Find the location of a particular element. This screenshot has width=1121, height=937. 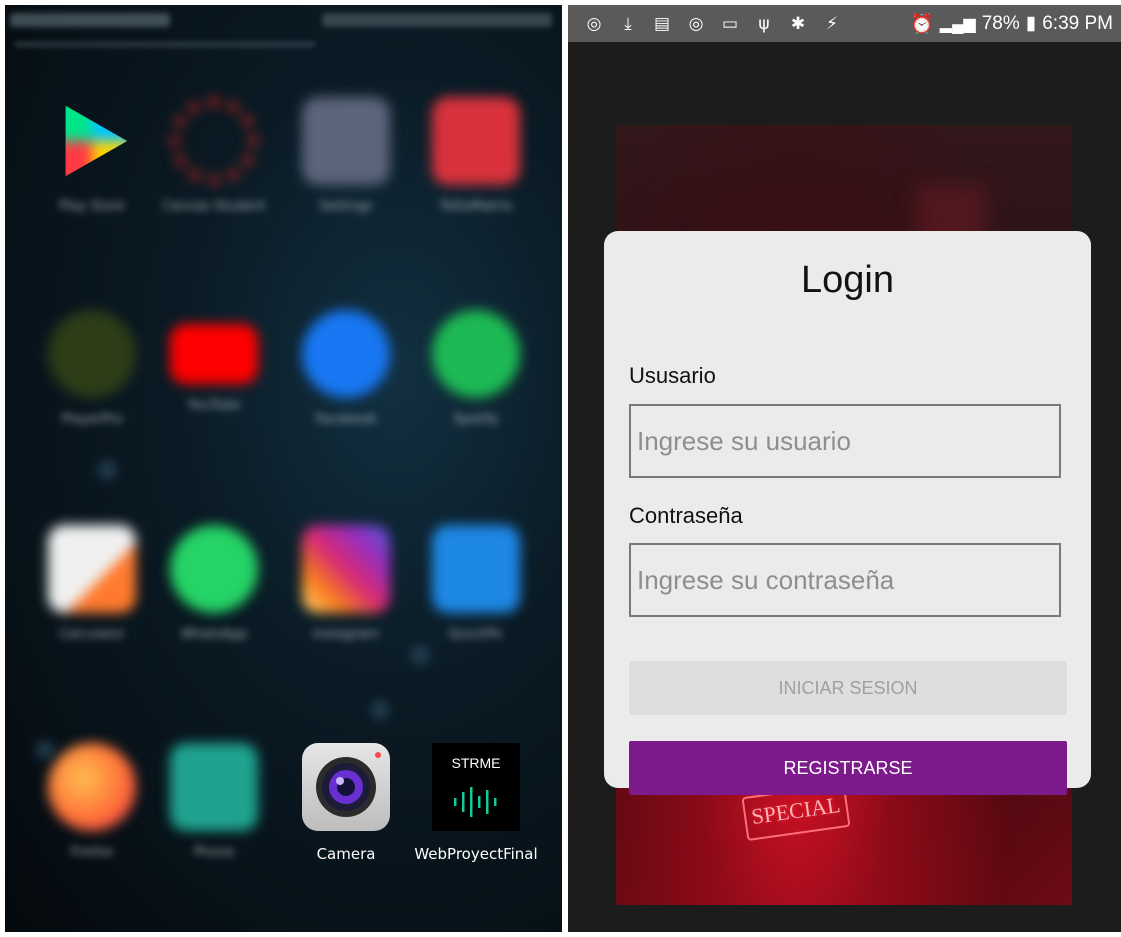

app-label: Instagram is located at coordinates (346, 634).